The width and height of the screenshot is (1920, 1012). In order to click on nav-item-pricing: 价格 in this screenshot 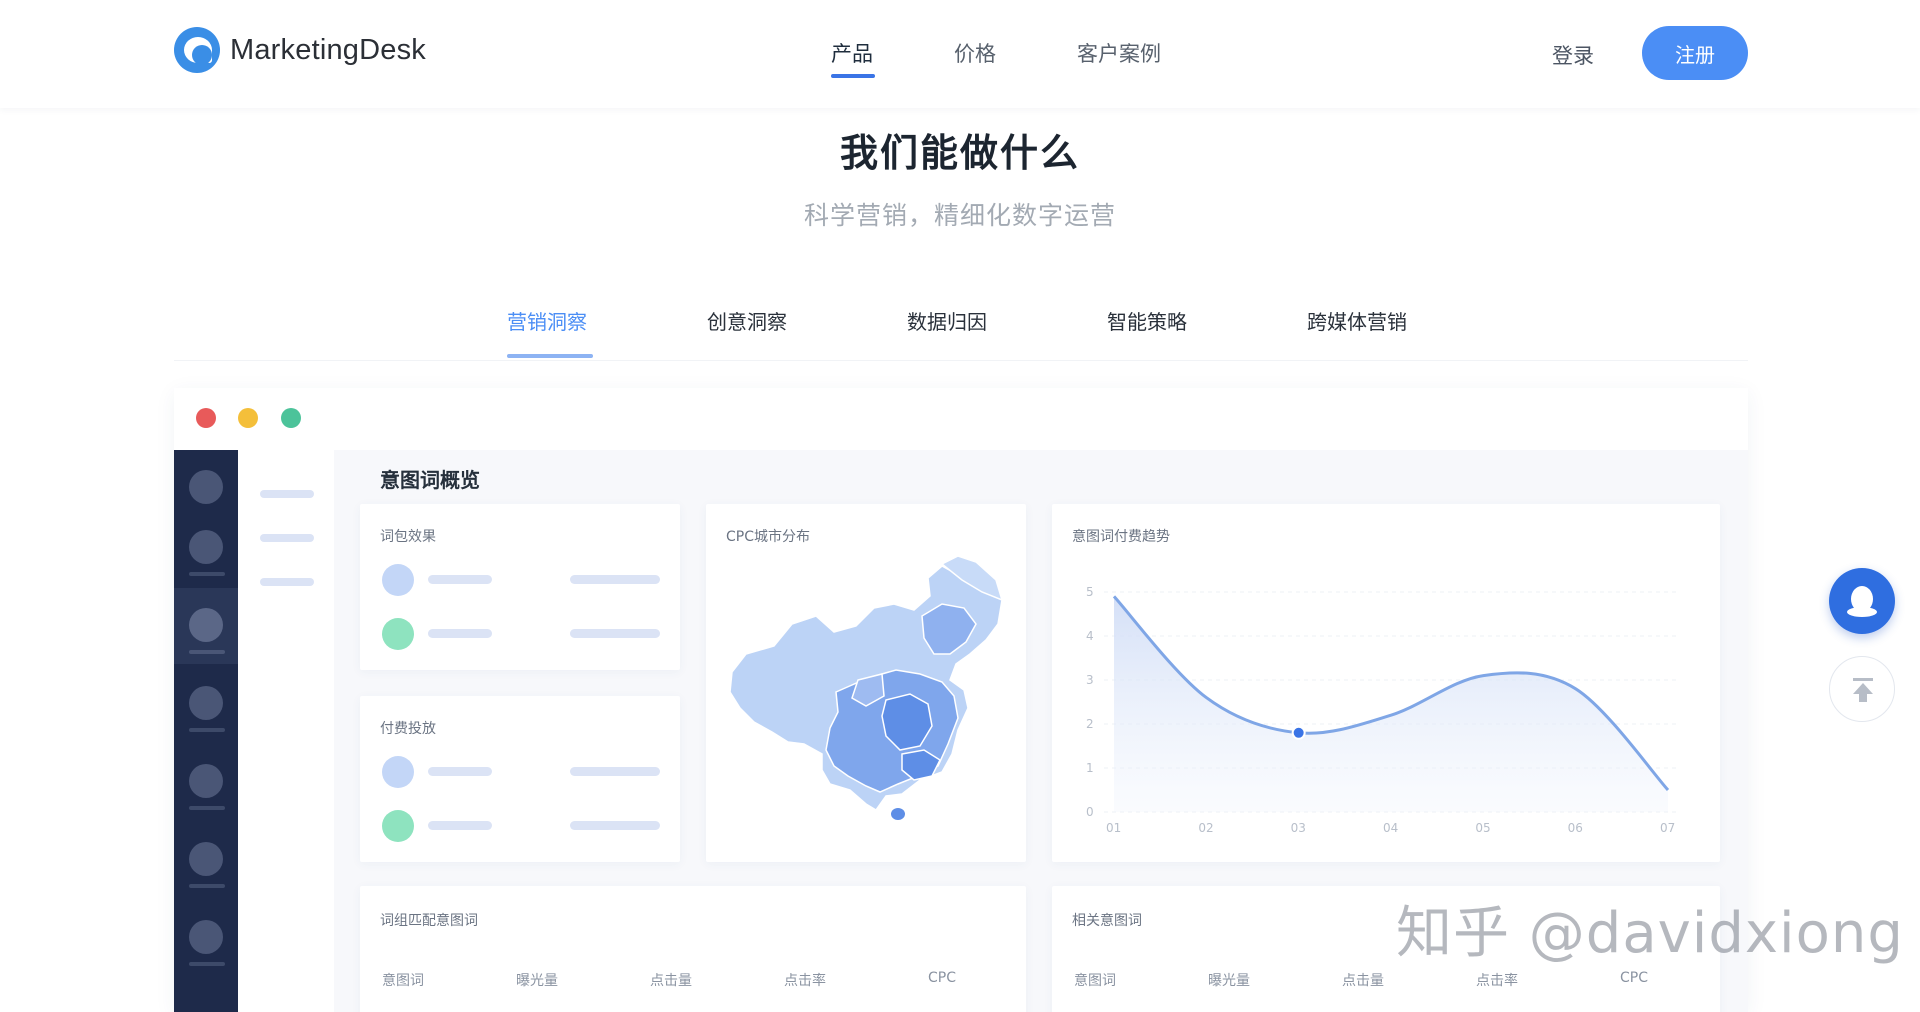, I will do `click(975, 53)`.